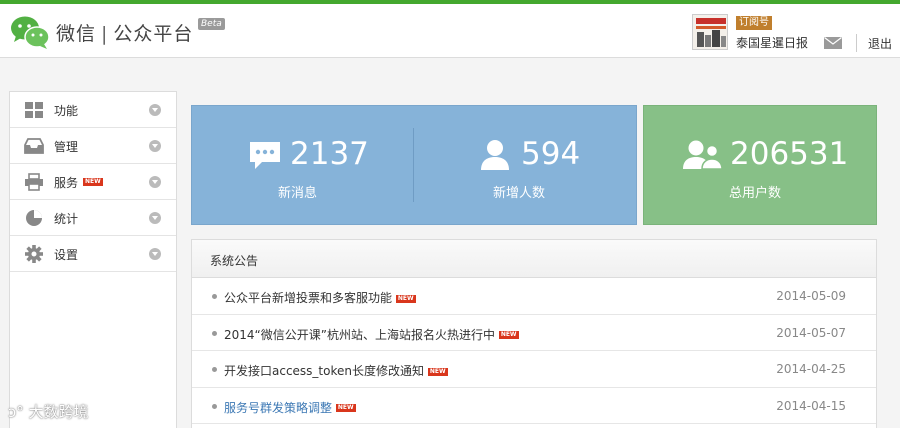 The height and width of the screenshot is (428, 900). I want to click on notice-text: 开发接口access_token长度修改通知, so click(324, 371).